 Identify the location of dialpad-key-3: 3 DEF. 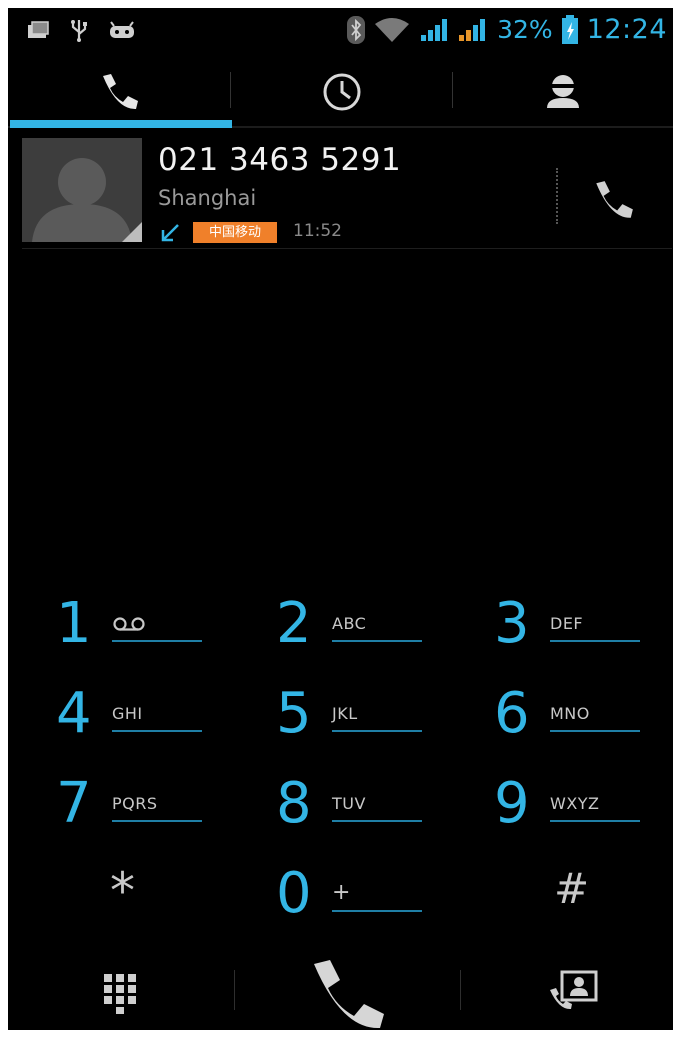
(583, 631).